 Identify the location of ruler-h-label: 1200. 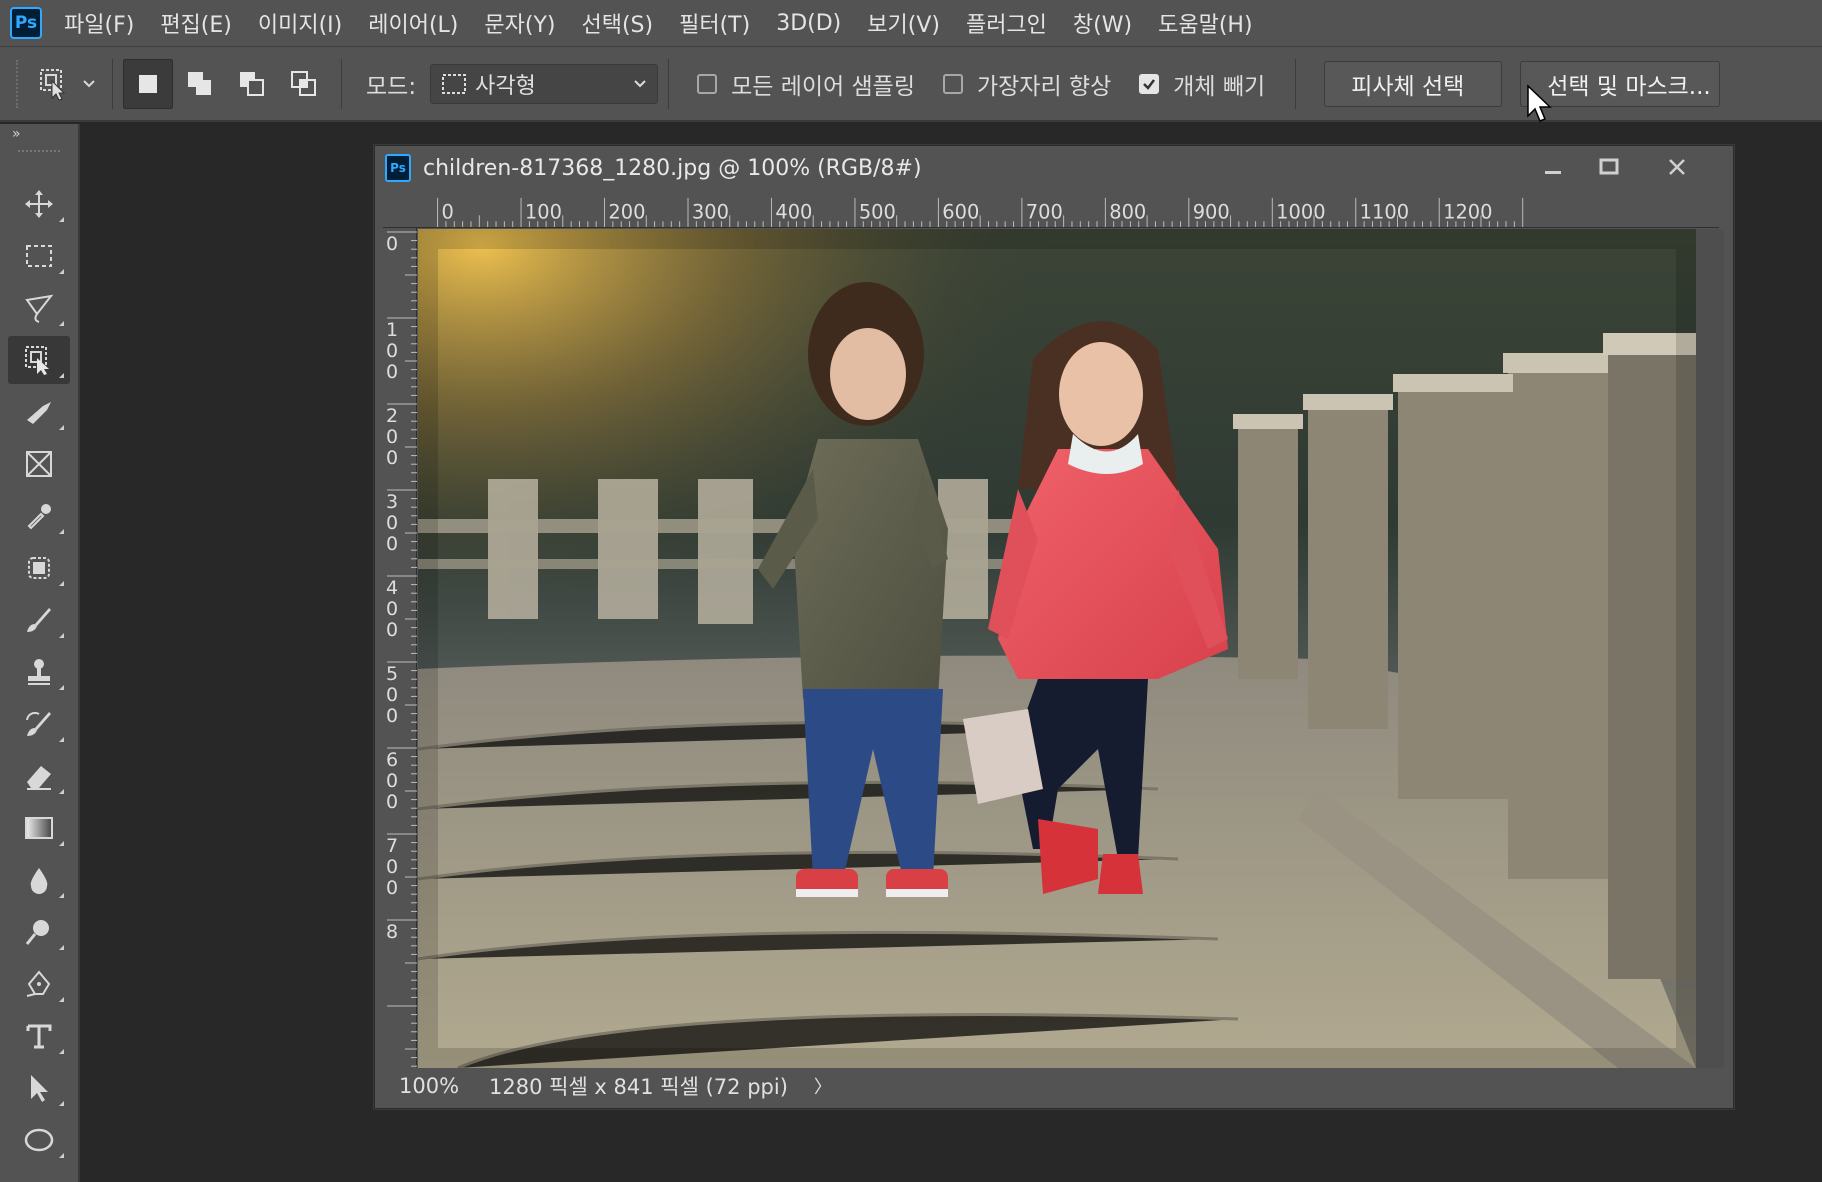
(1467, 211).